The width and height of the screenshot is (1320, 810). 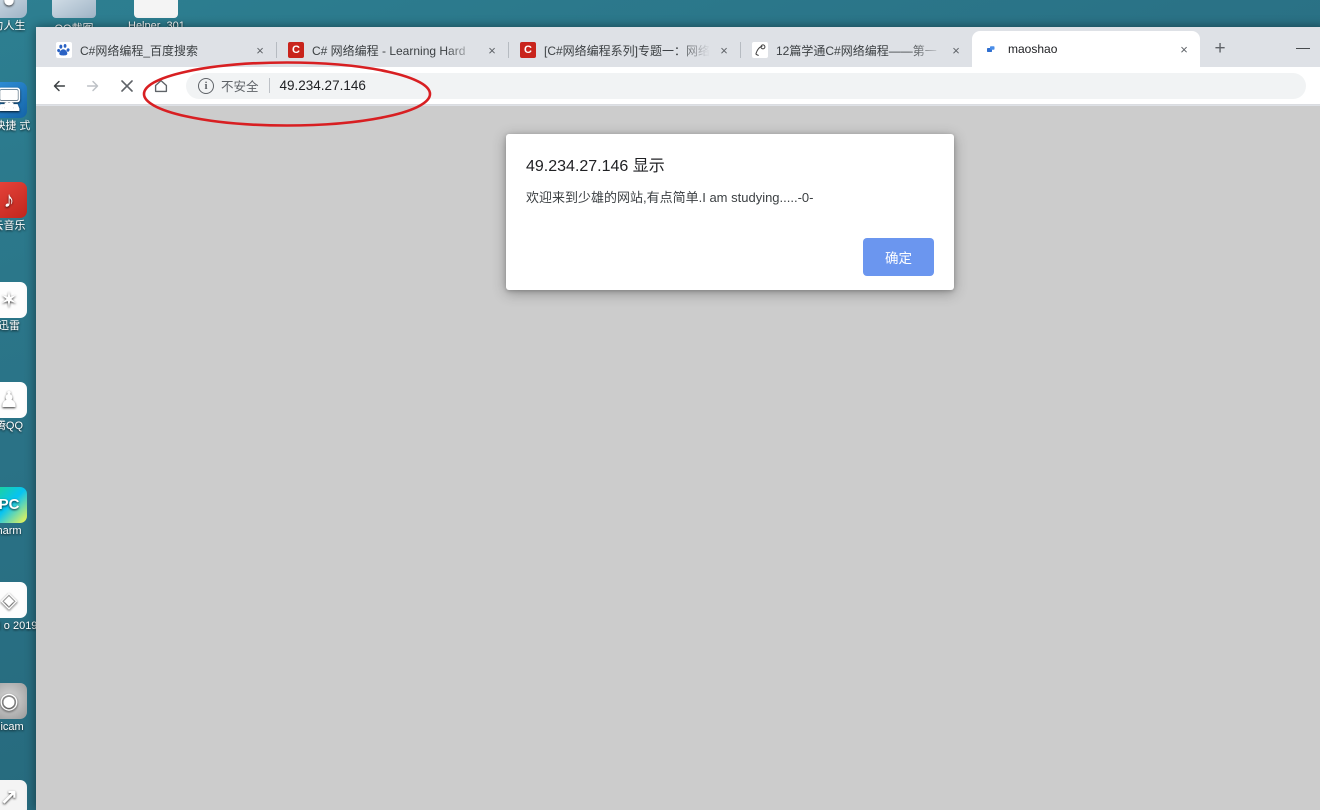 I want to click on browser-tab-4-title: maoshao, so click(x=1033, y=49).